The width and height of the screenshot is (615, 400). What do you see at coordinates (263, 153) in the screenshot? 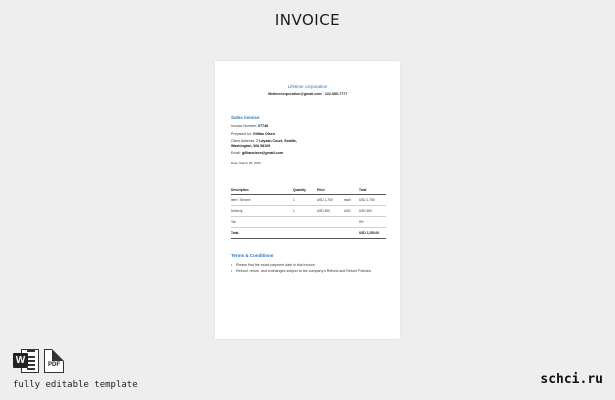
I see `email: gillianolsen@gmail.com` at bounding box center [263, 153].